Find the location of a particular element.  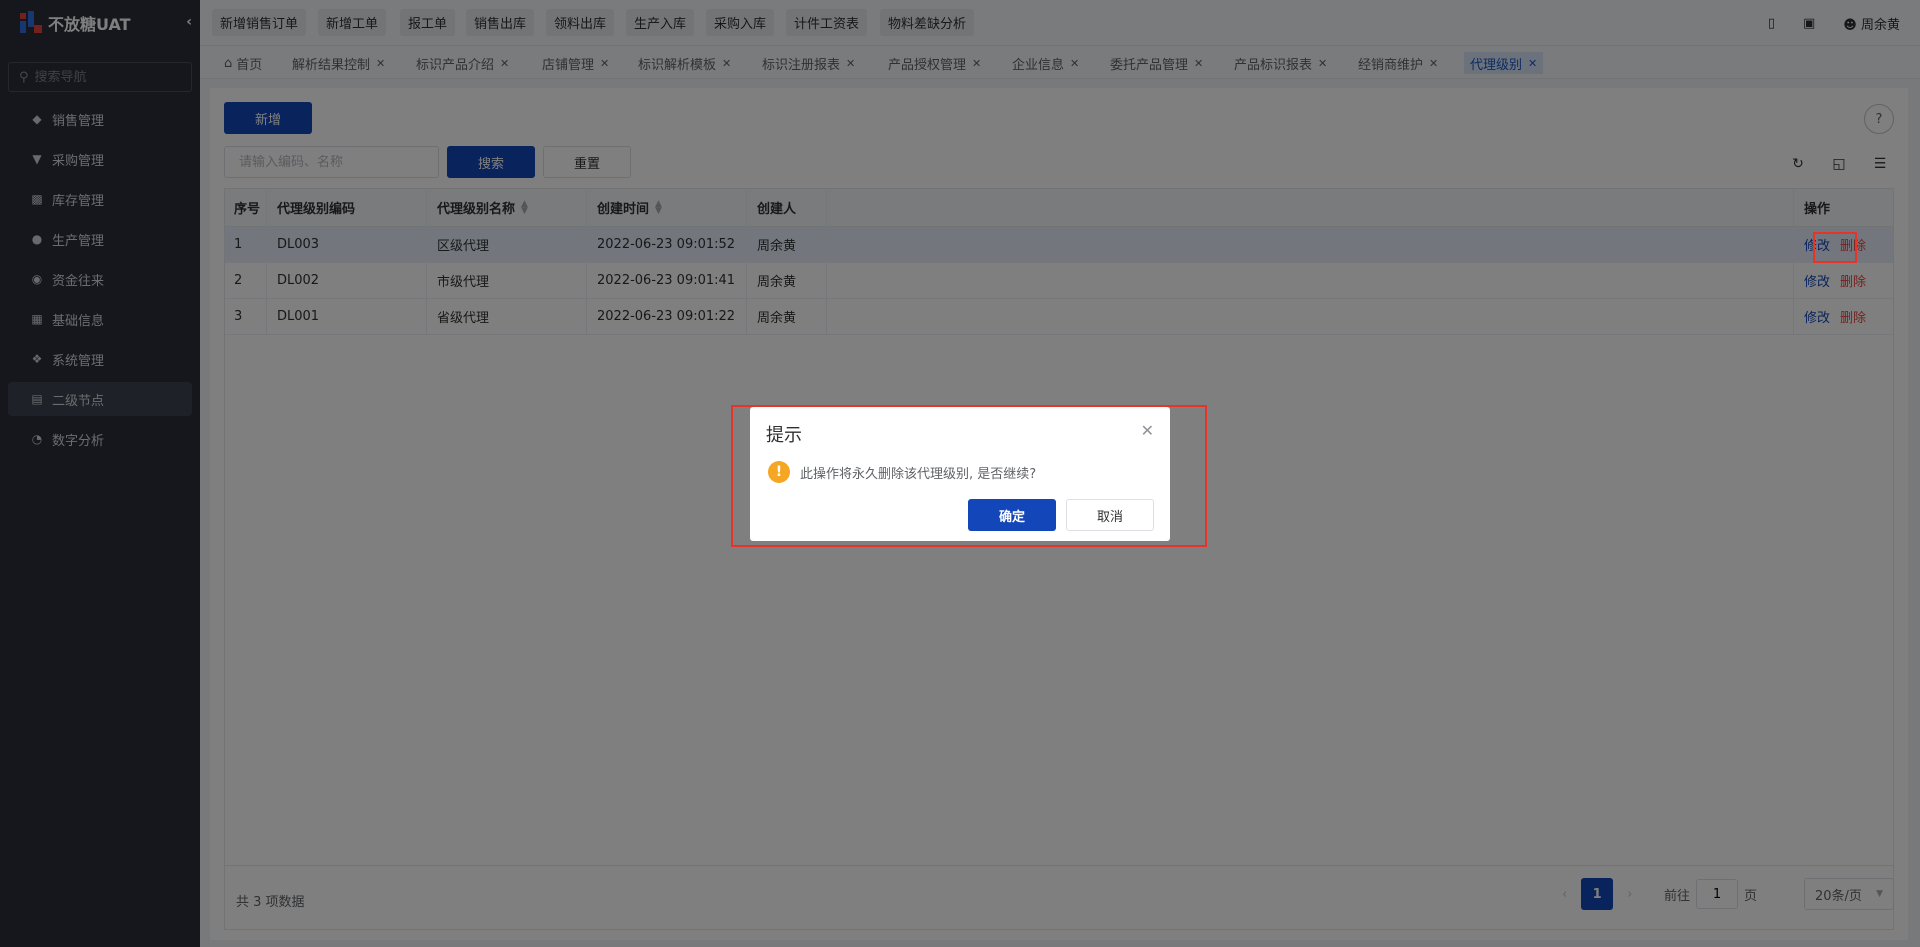

cancel-button: 取消 is located at coordinates (1110, 515).